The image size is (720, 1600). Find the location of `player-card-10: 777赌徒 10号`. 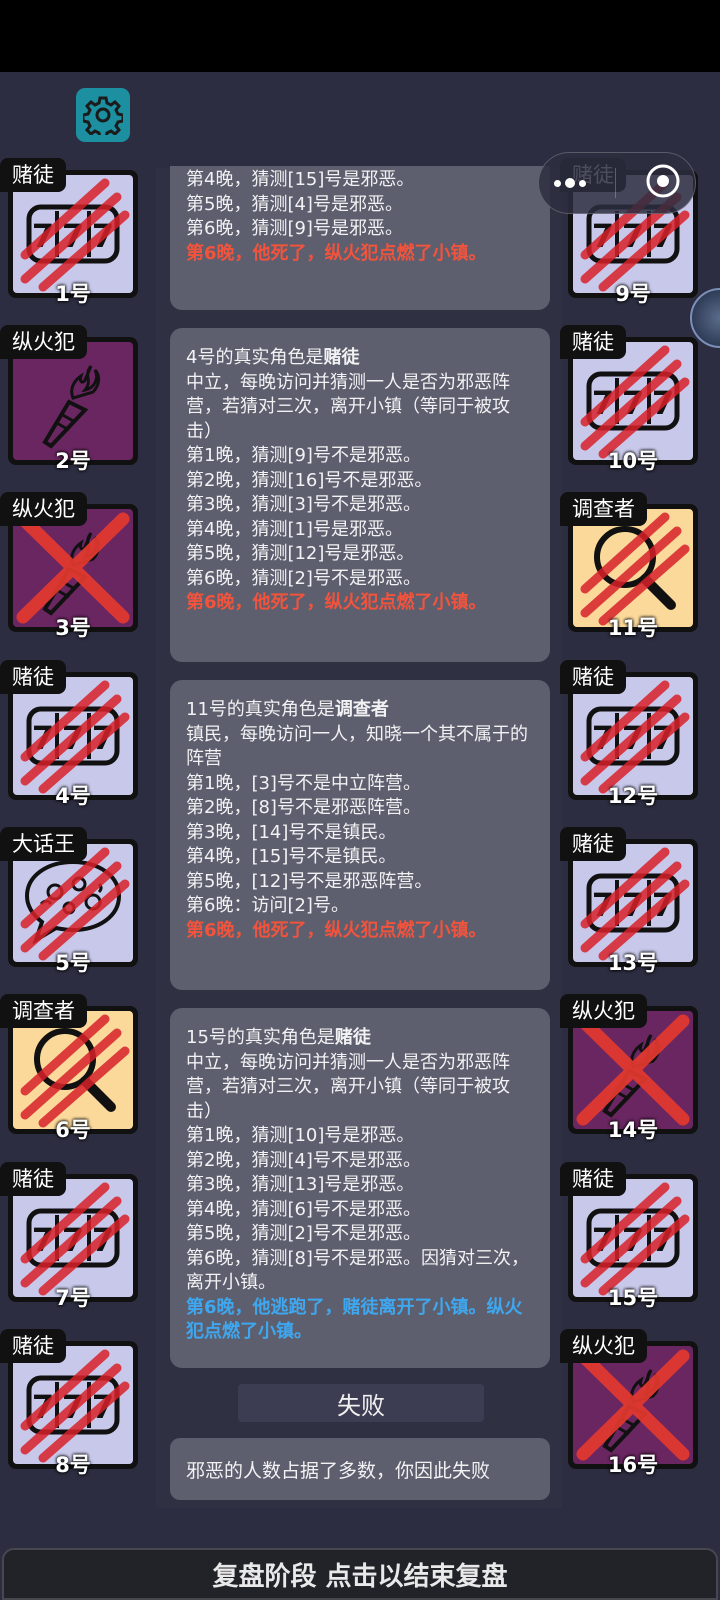

player-card-10: 777赌徒 10号 is located at coordinates (629, 399).